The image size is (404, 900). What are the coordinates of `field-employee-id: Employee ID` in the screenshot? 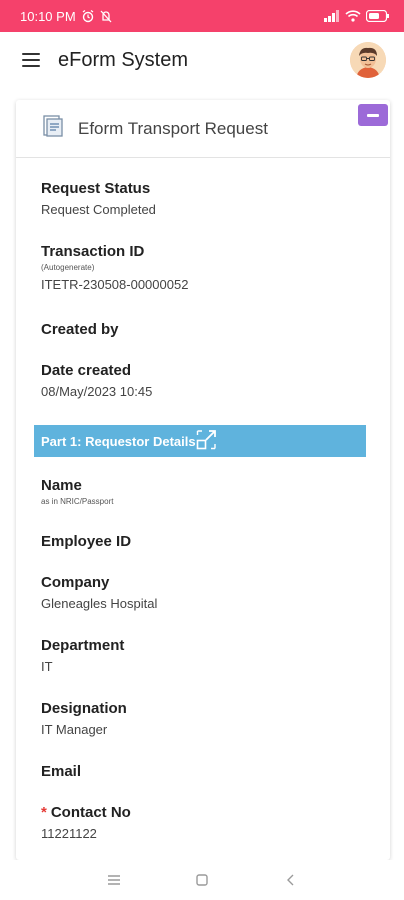 It's located at (86, 541).